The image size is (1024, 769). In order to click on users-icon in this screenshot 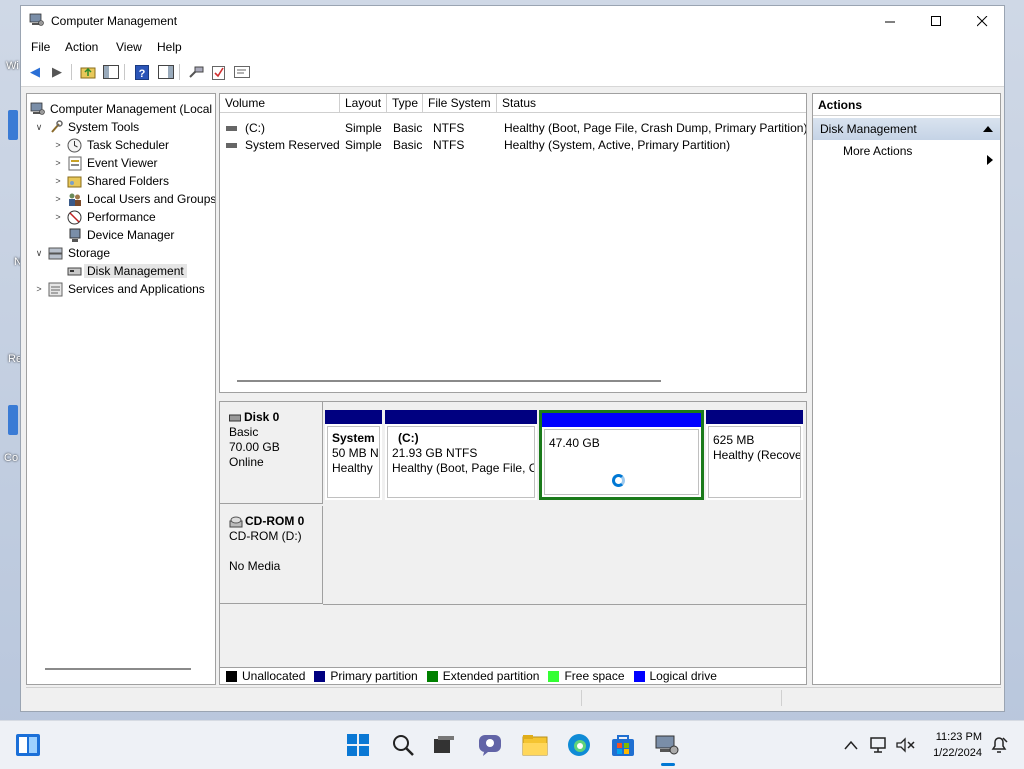, I will do `click(74, 199)`.